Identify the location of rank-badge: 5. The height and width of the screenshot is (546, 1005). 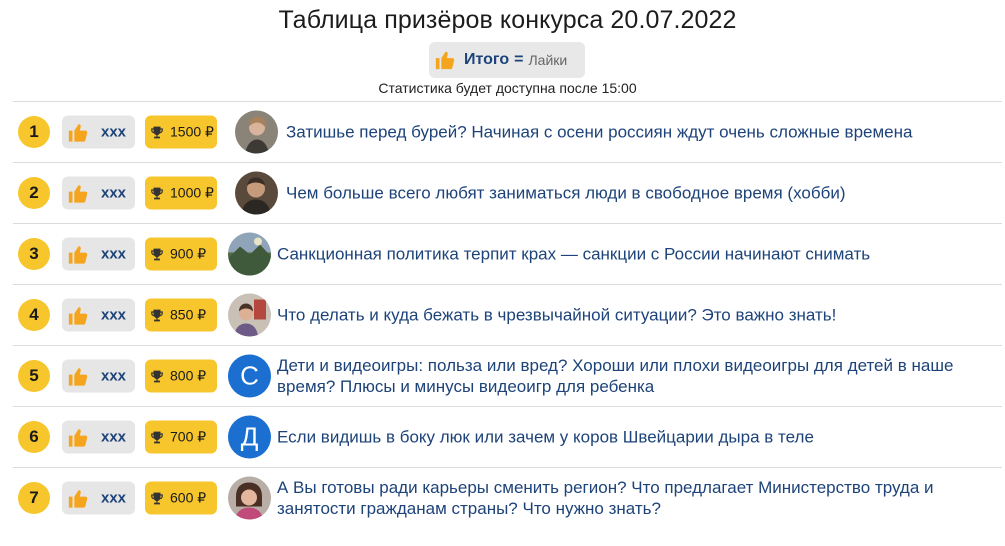
(34, 376).